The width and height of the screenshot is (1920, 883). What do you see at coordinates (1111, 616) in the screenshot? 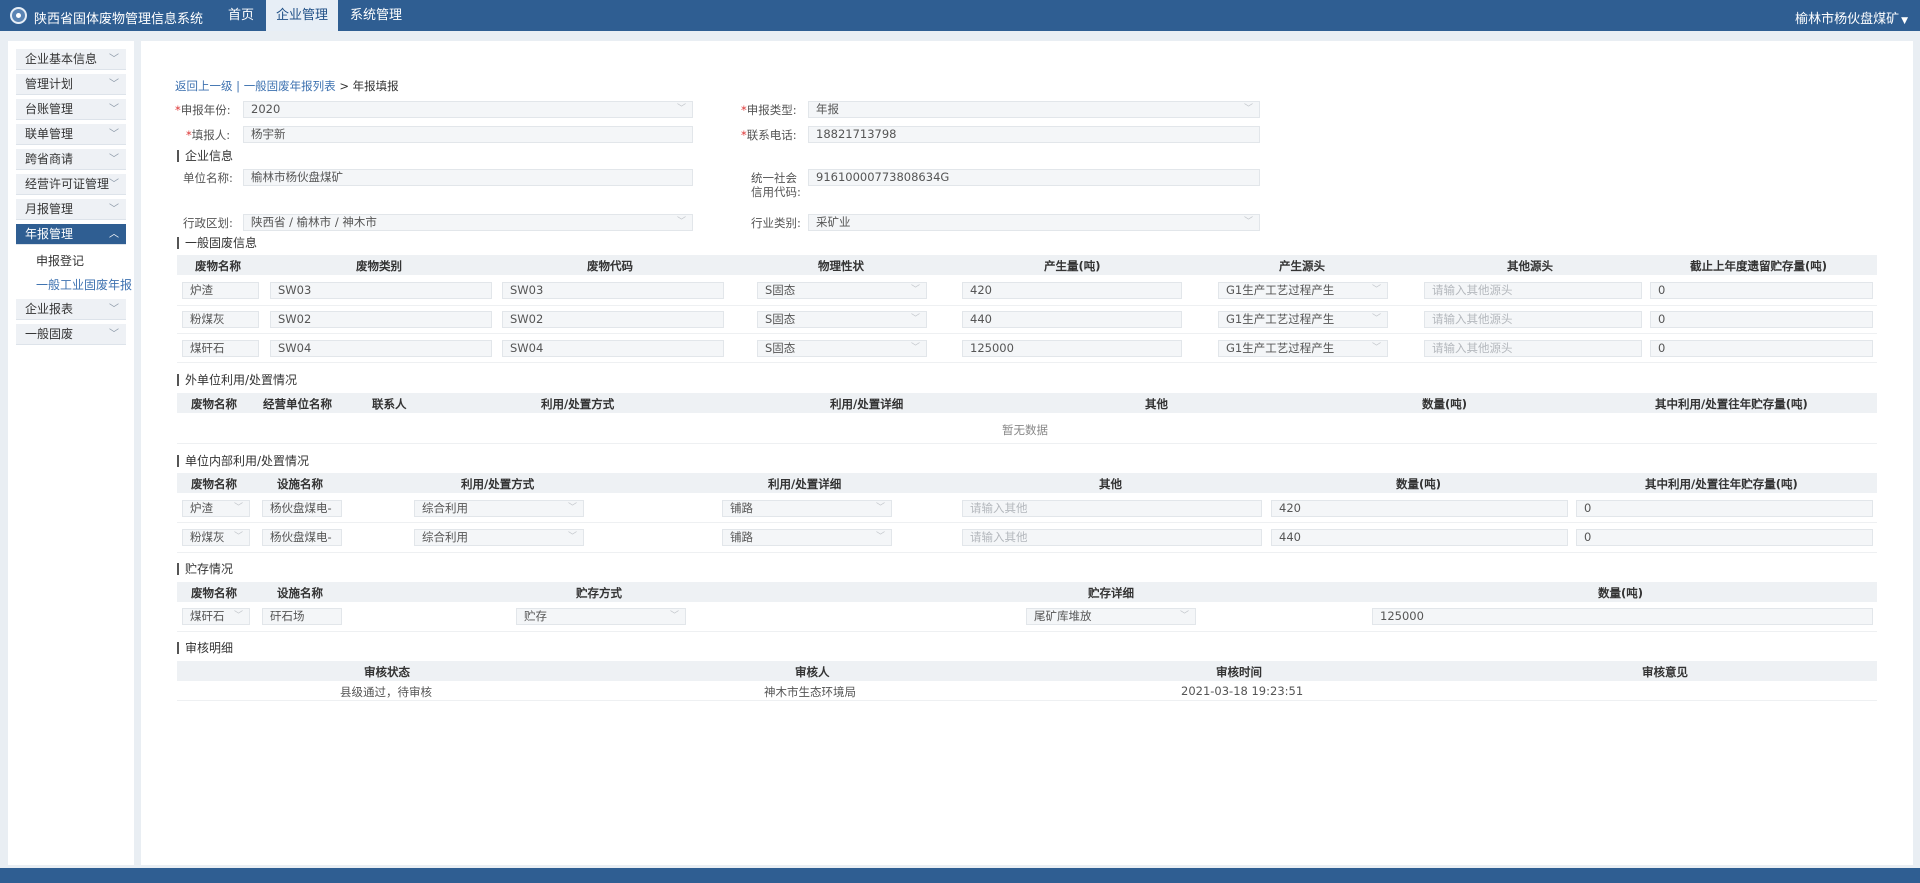
I see `storage-detail-select: 尾矿库堆放 ﹀` at bounding box center [1111, 616].